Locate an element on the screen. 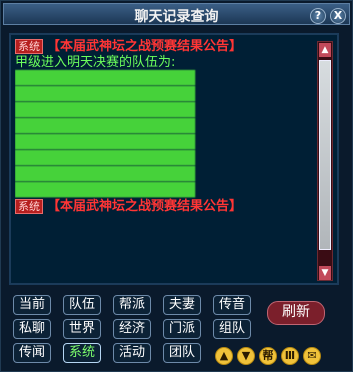 The width and height of the screenshot is (353, 372). close-button: X is located at coordinates (338, 16).